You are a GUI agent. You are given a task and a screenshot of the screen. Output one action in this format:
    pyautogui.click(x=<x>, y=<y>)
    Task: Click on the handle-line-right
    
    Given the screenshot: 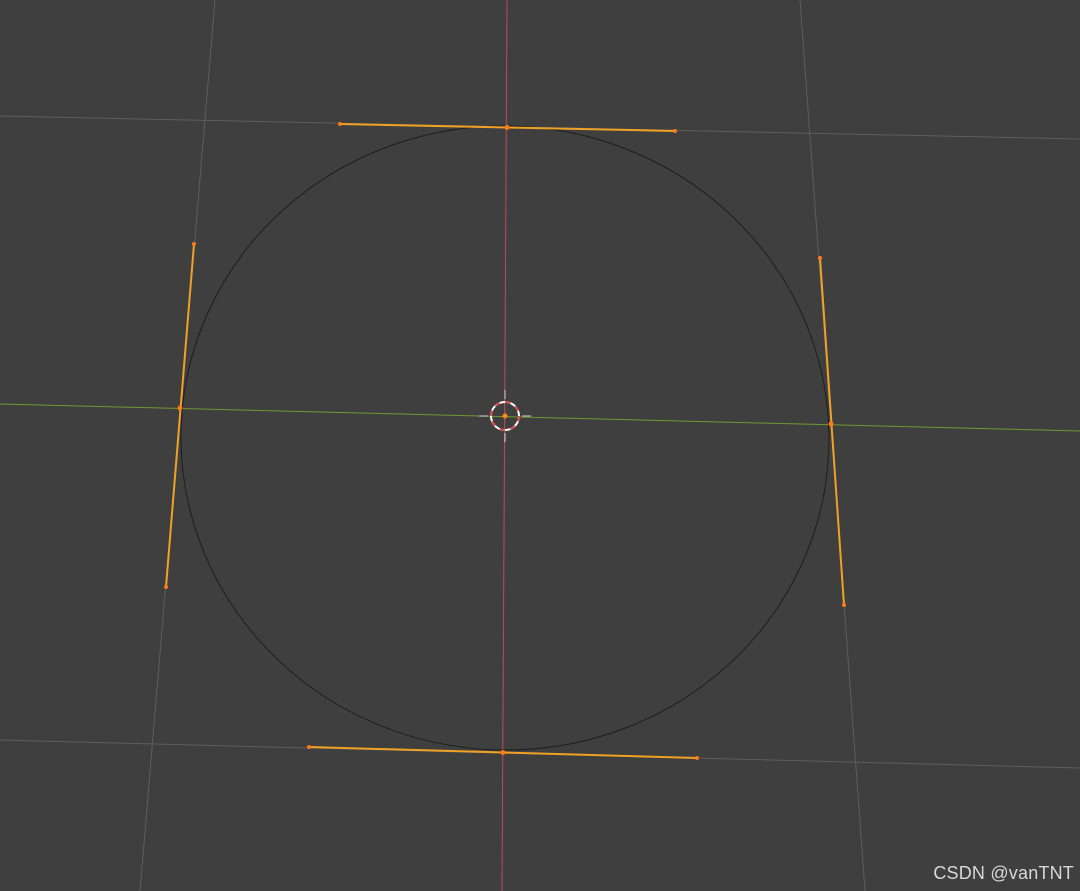 What is the action you would take?
    pyautogui.click(x=832, y=431)
    